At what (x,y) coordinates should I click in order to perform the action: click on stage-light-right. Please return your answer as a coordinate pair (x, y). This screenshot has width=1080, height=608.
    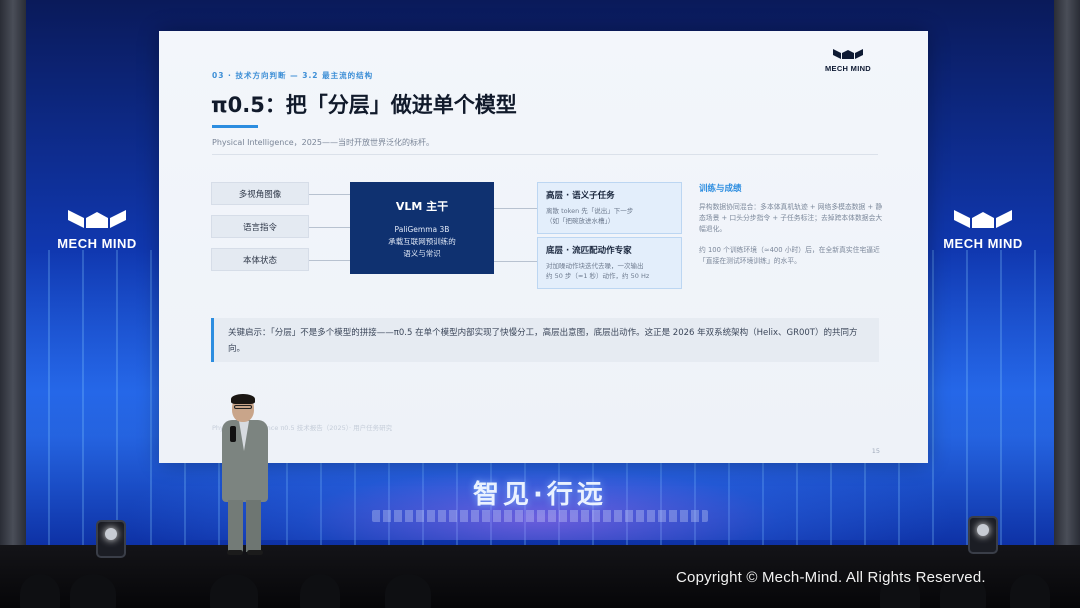
    Looking at the image, I should click on (983, 535).